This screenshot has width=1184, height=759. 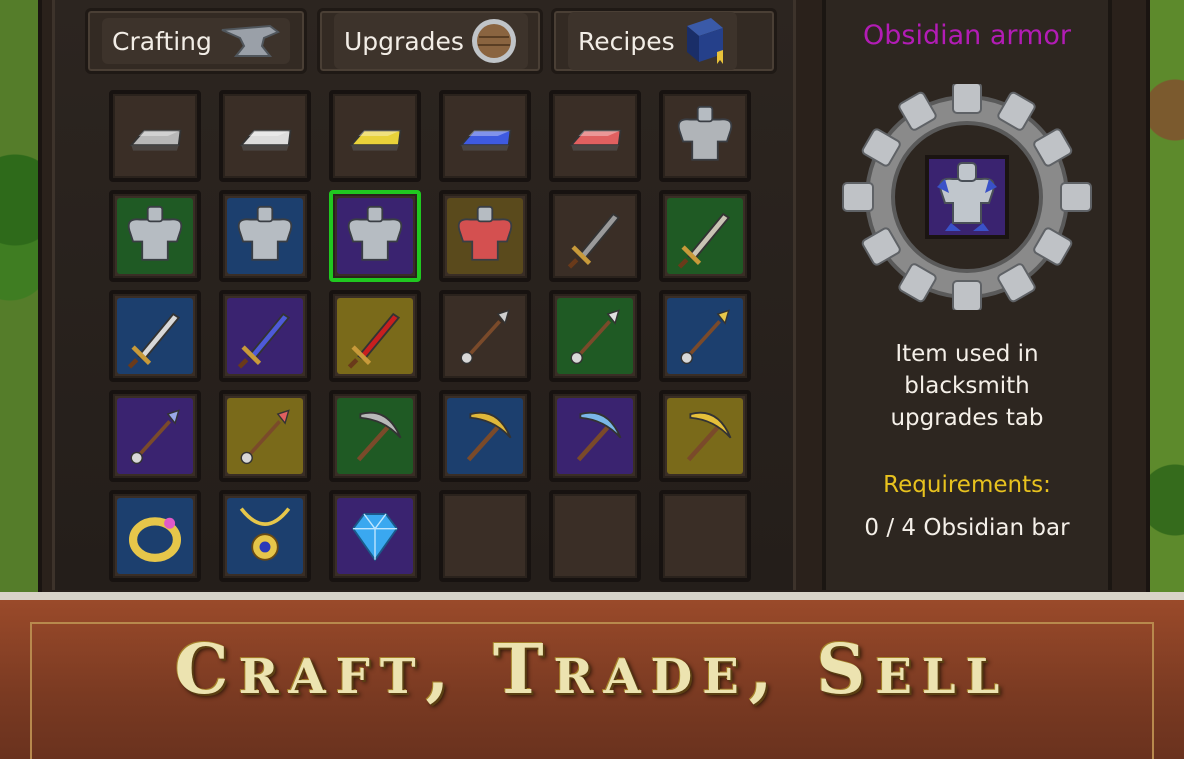 I want to click on steel-sword-icon, so click(x=154, y=340).